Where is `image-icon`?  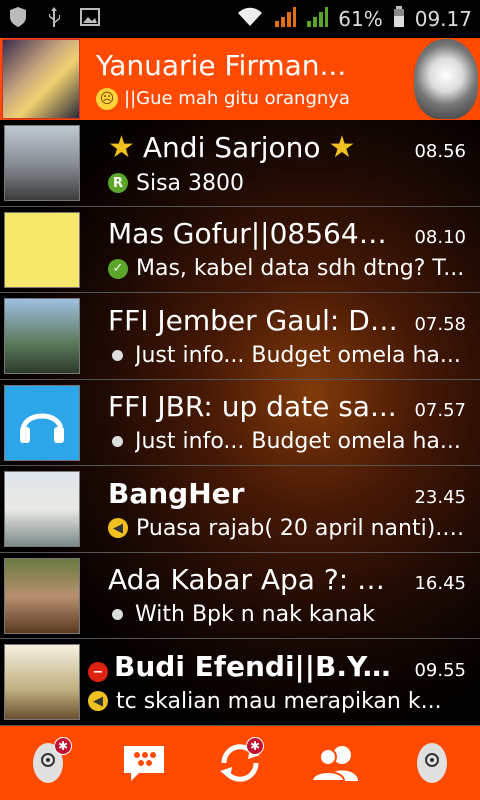
image-icon is located at coordinates (90, 19).